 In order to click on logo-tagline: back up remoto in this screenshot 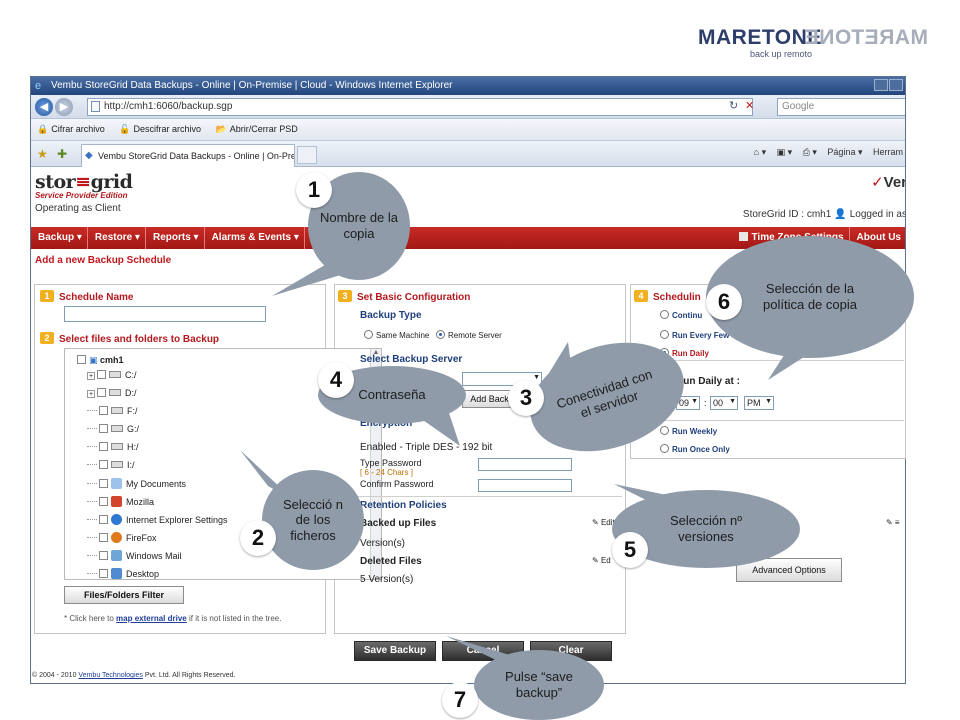, I will do `click(781, 54)`.